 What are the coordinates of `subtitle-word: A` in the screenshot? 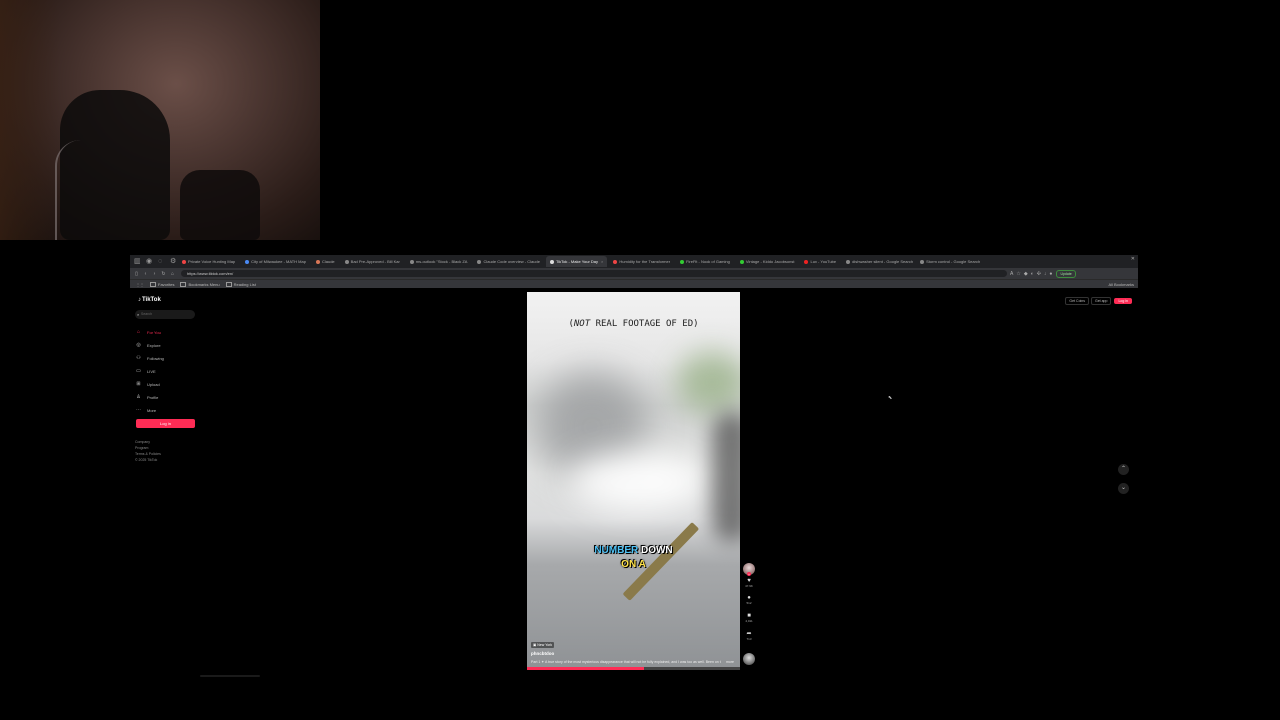 It's located at (641, 564).